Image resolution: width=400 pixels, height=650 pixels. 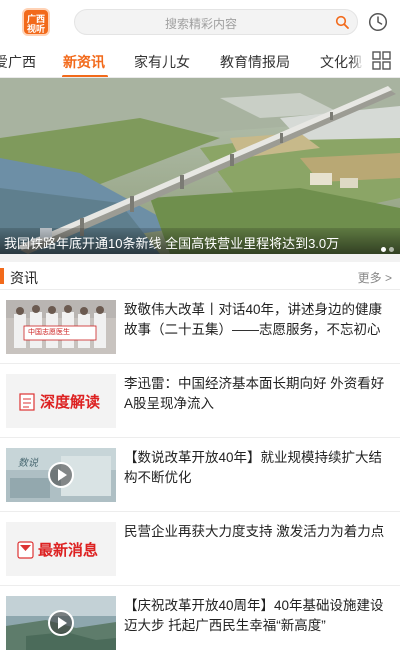 I want to click on search-input: 搜索精彩内容, so click(x=216, y=22).